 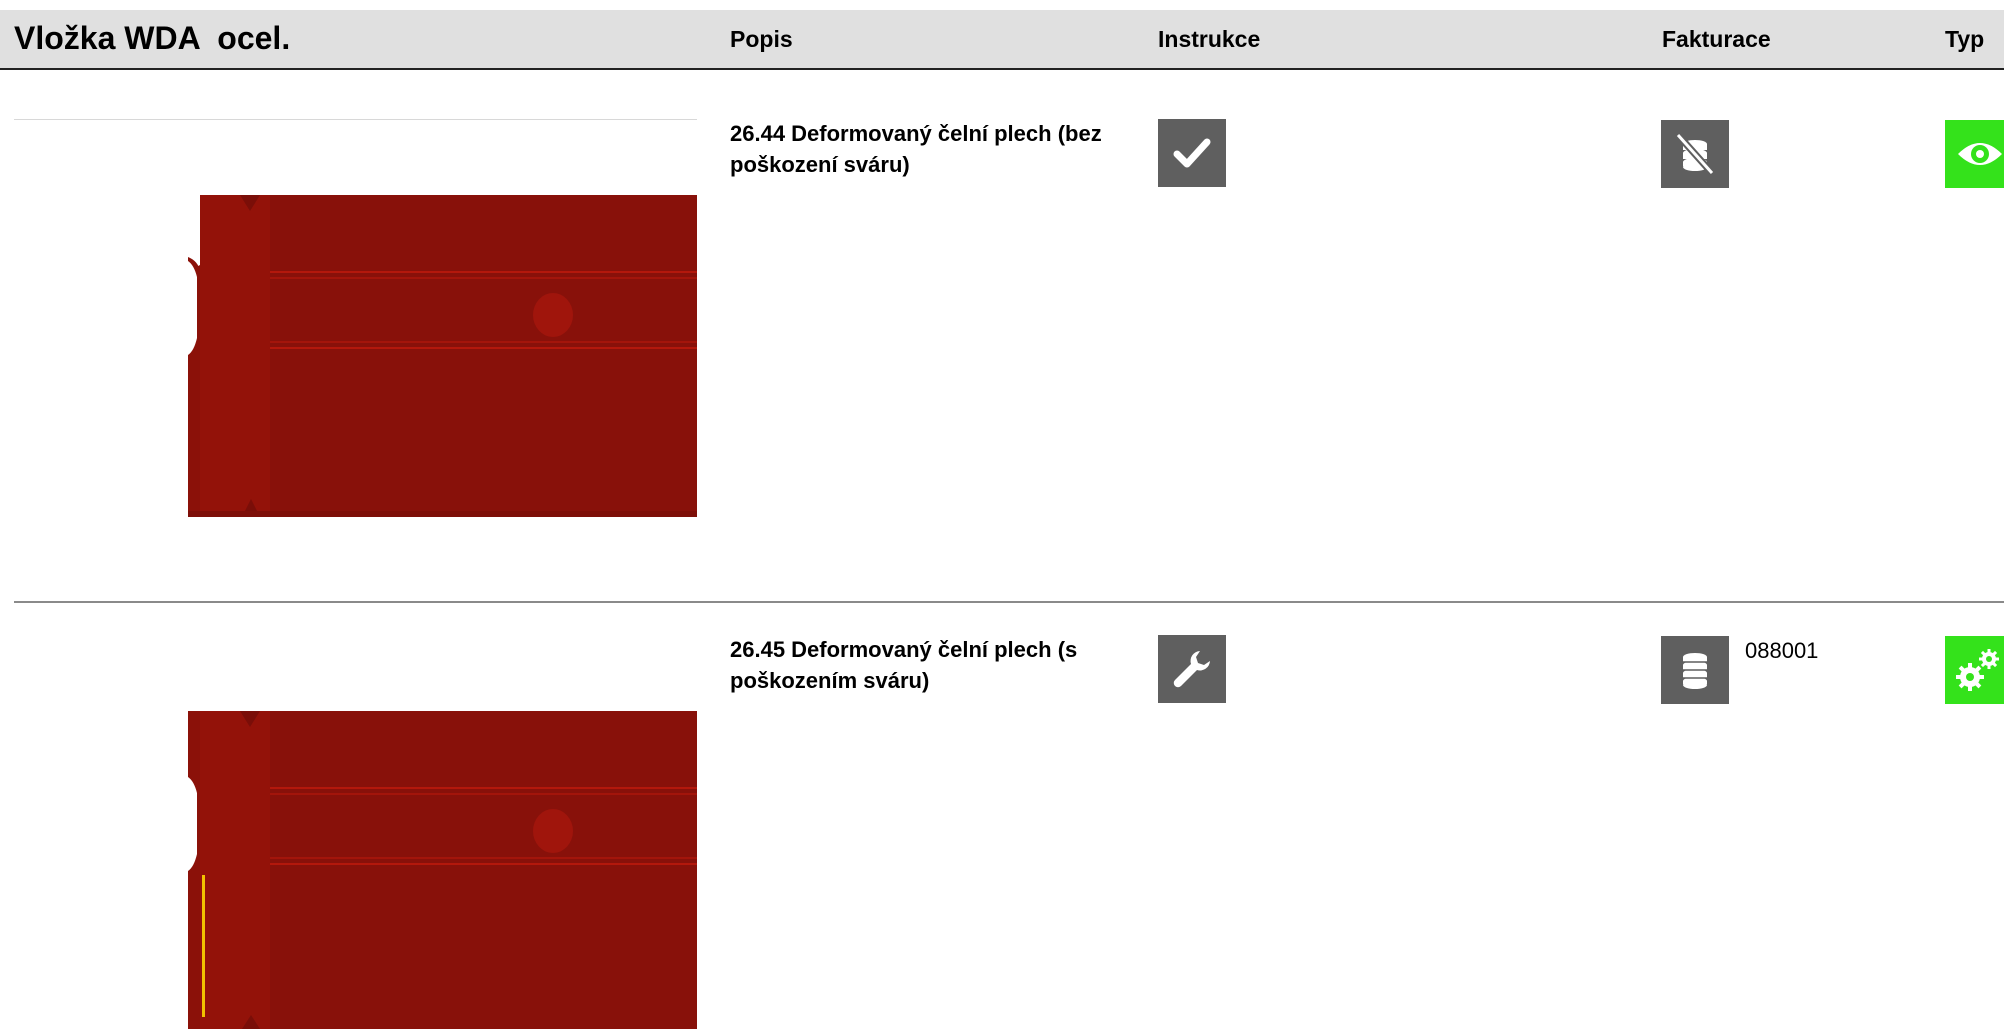 What do you see at coordinates (1782, 650) in the screenshot?
I see `billing-code: 088001` at bounding box center [1782, 650].